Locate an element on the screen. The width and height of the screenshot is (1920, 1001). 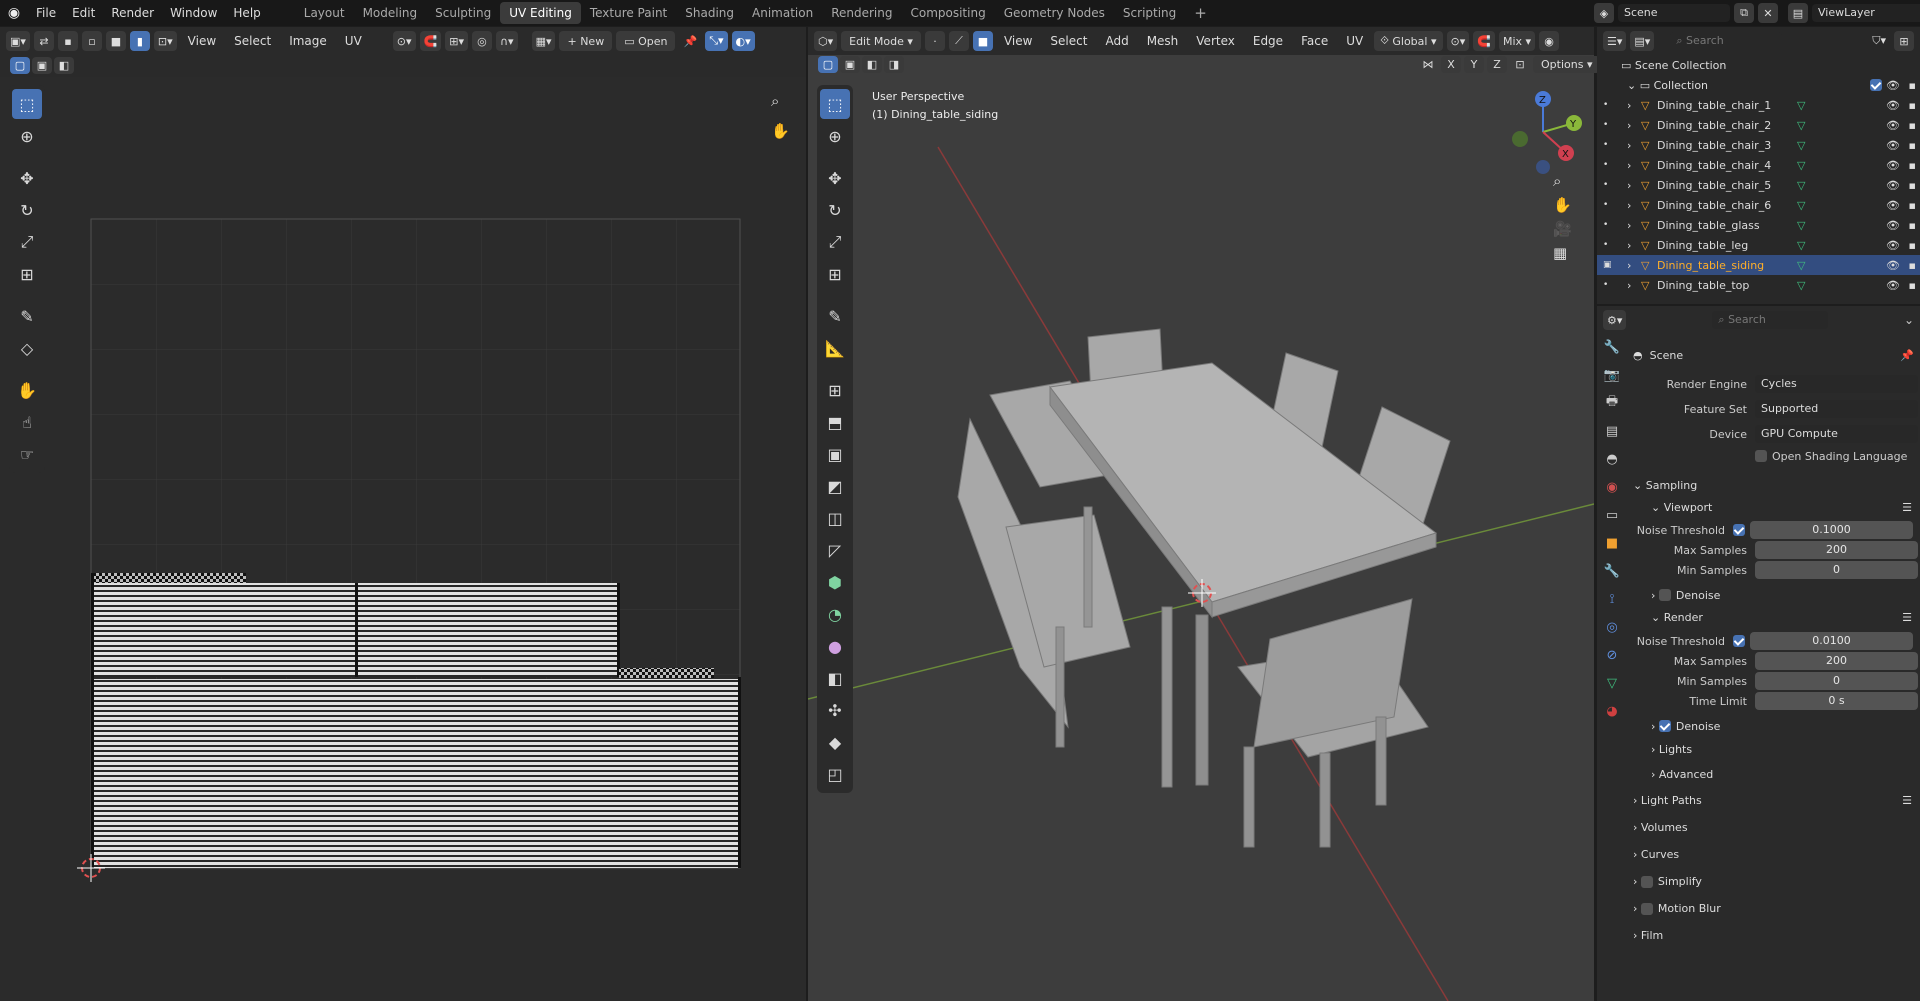
mode-dropdown: Edit Mode ▾ is located at coordinates (881, 41).